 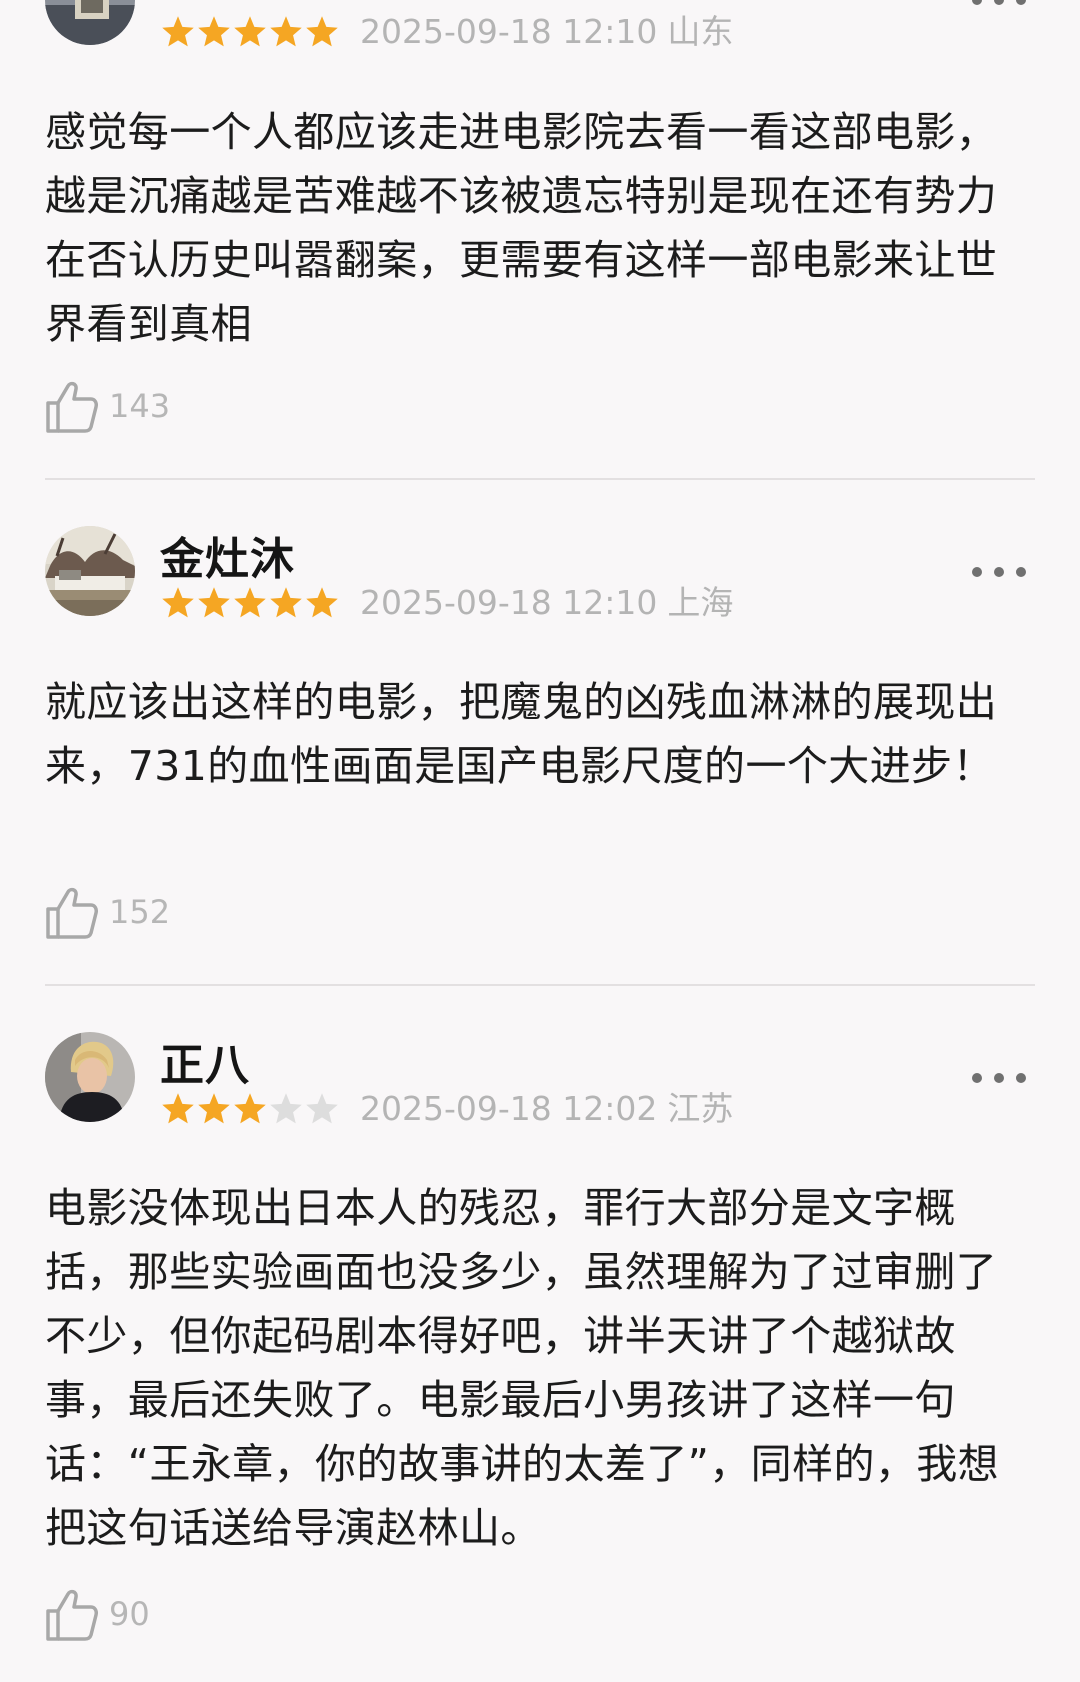 I want to click on avatar-person-photo, so click(x=90, y=1077).